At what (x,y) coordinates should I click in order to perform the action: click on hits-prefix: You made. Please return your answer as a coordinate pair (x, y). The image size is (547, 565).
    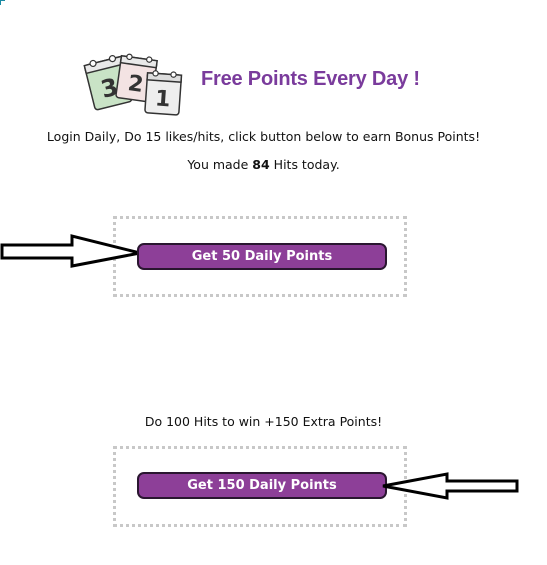
    Looking at the image, I should click on (220, 164).